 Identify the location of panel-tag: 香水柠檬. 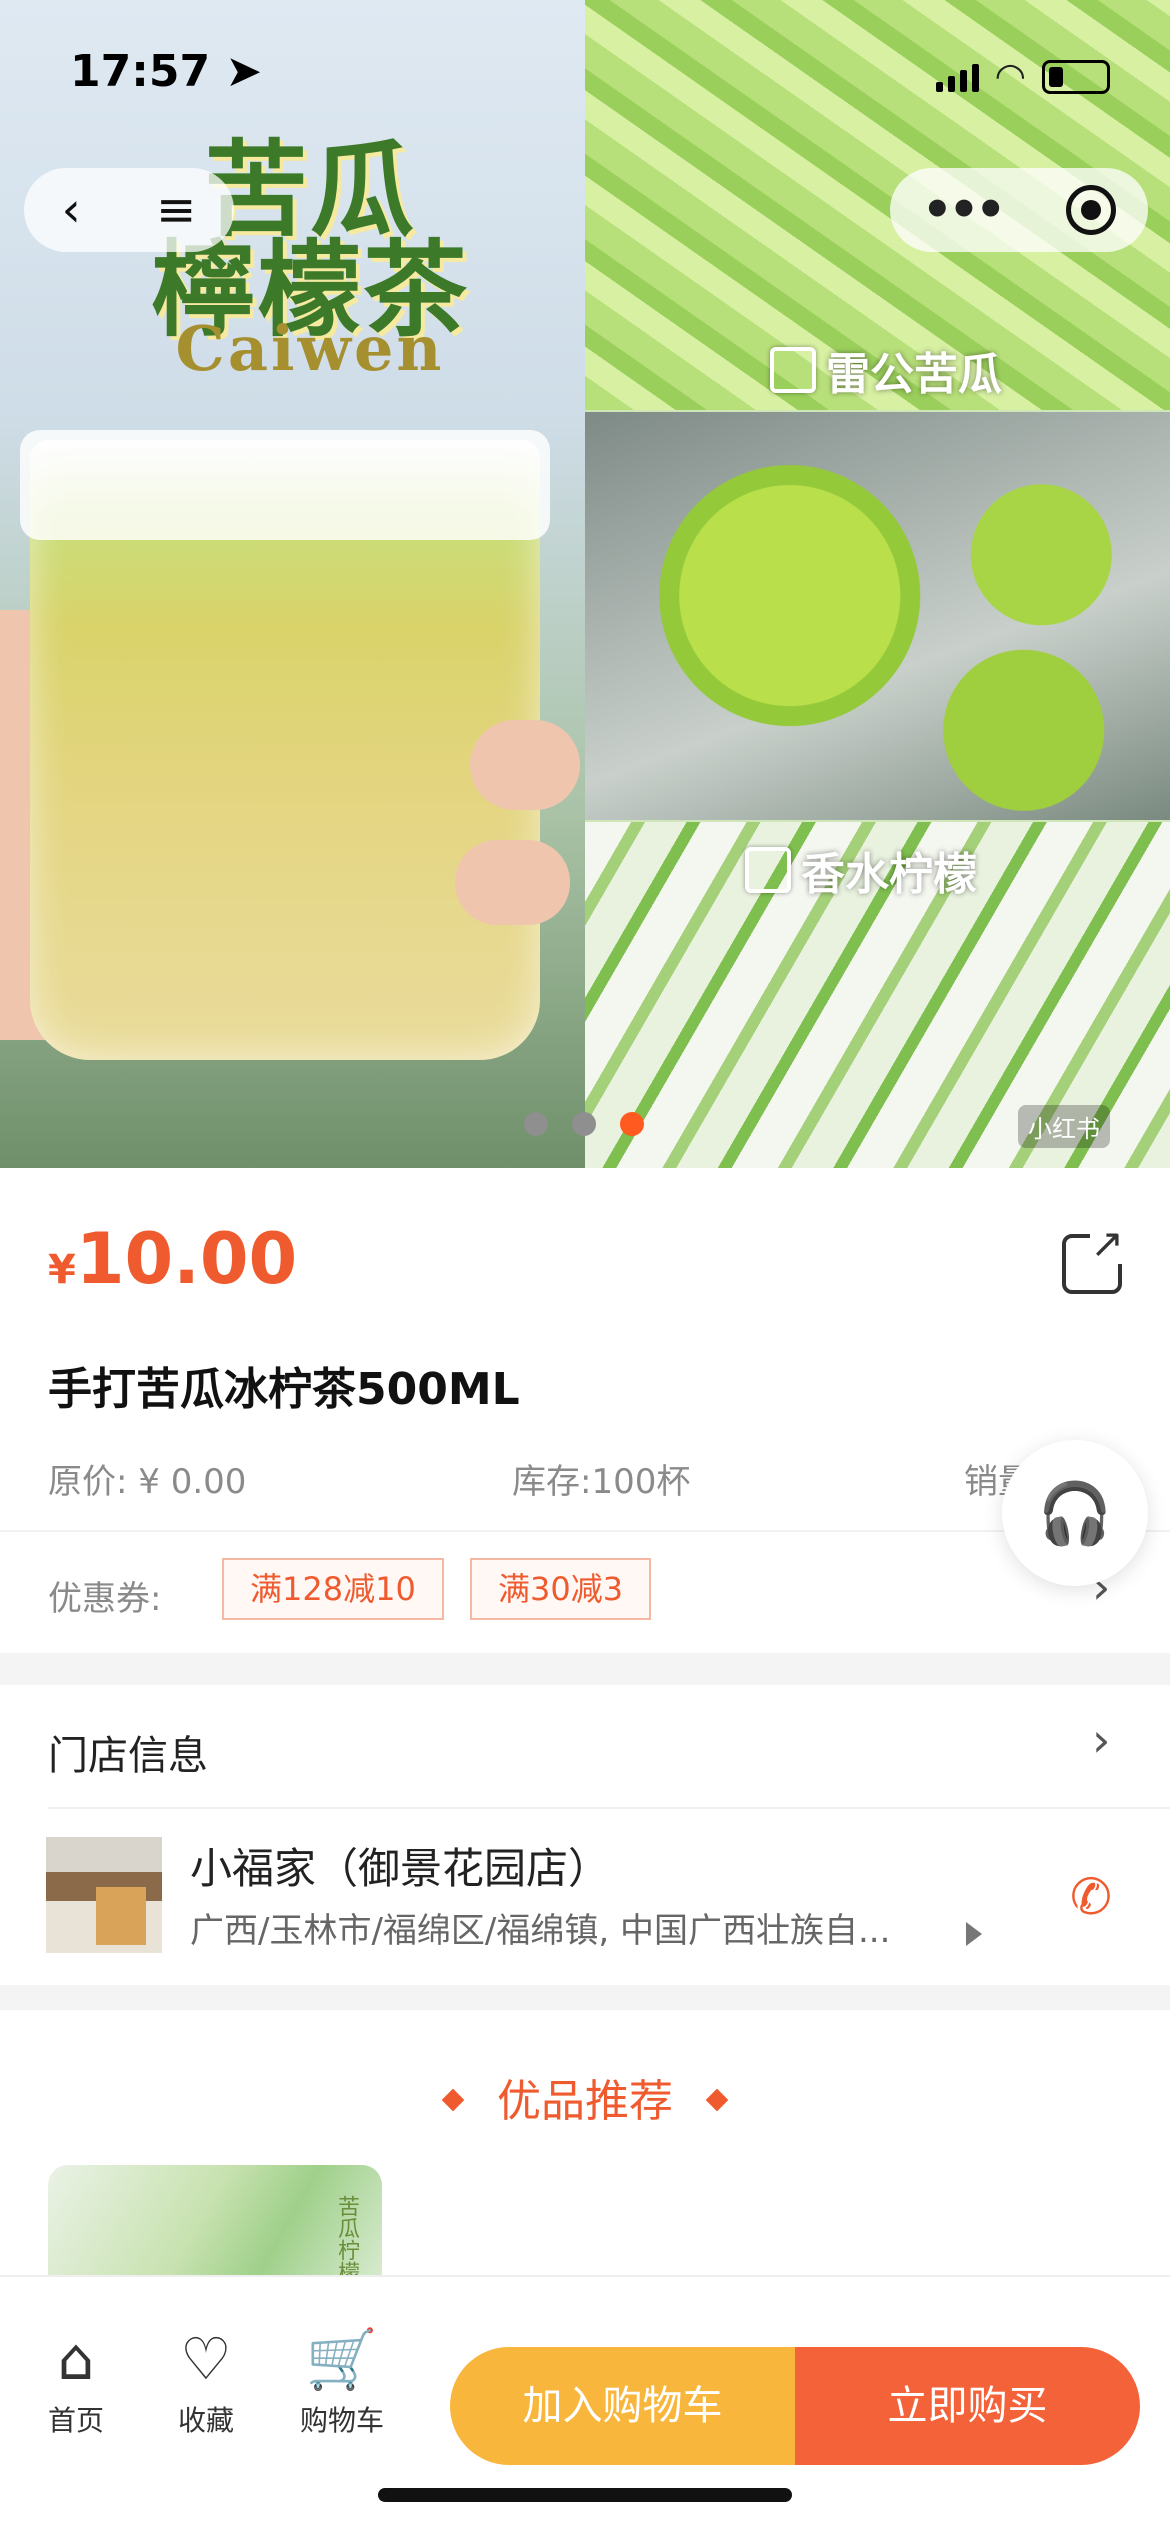
(861, 870).